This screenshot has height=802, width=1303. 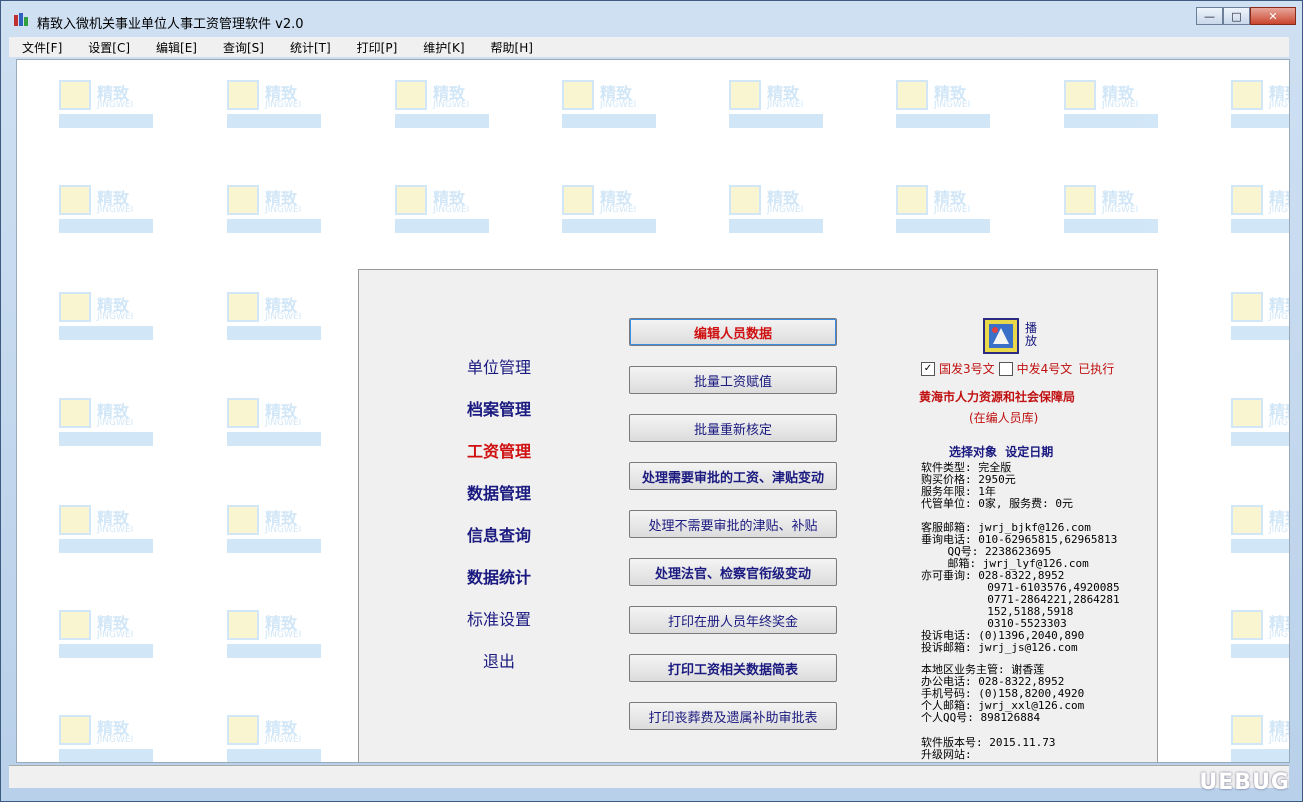 I want to click on nav-item-exit: 退出, so click(x=499, y=660).